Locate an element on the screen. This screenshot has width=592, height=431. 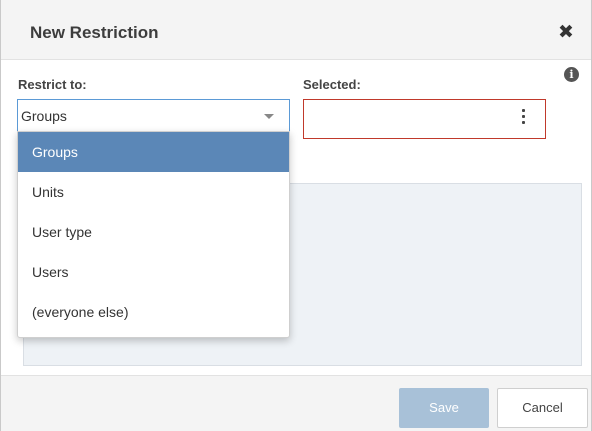
dropdown-option-units: Units is located at coordinates (153, 192).